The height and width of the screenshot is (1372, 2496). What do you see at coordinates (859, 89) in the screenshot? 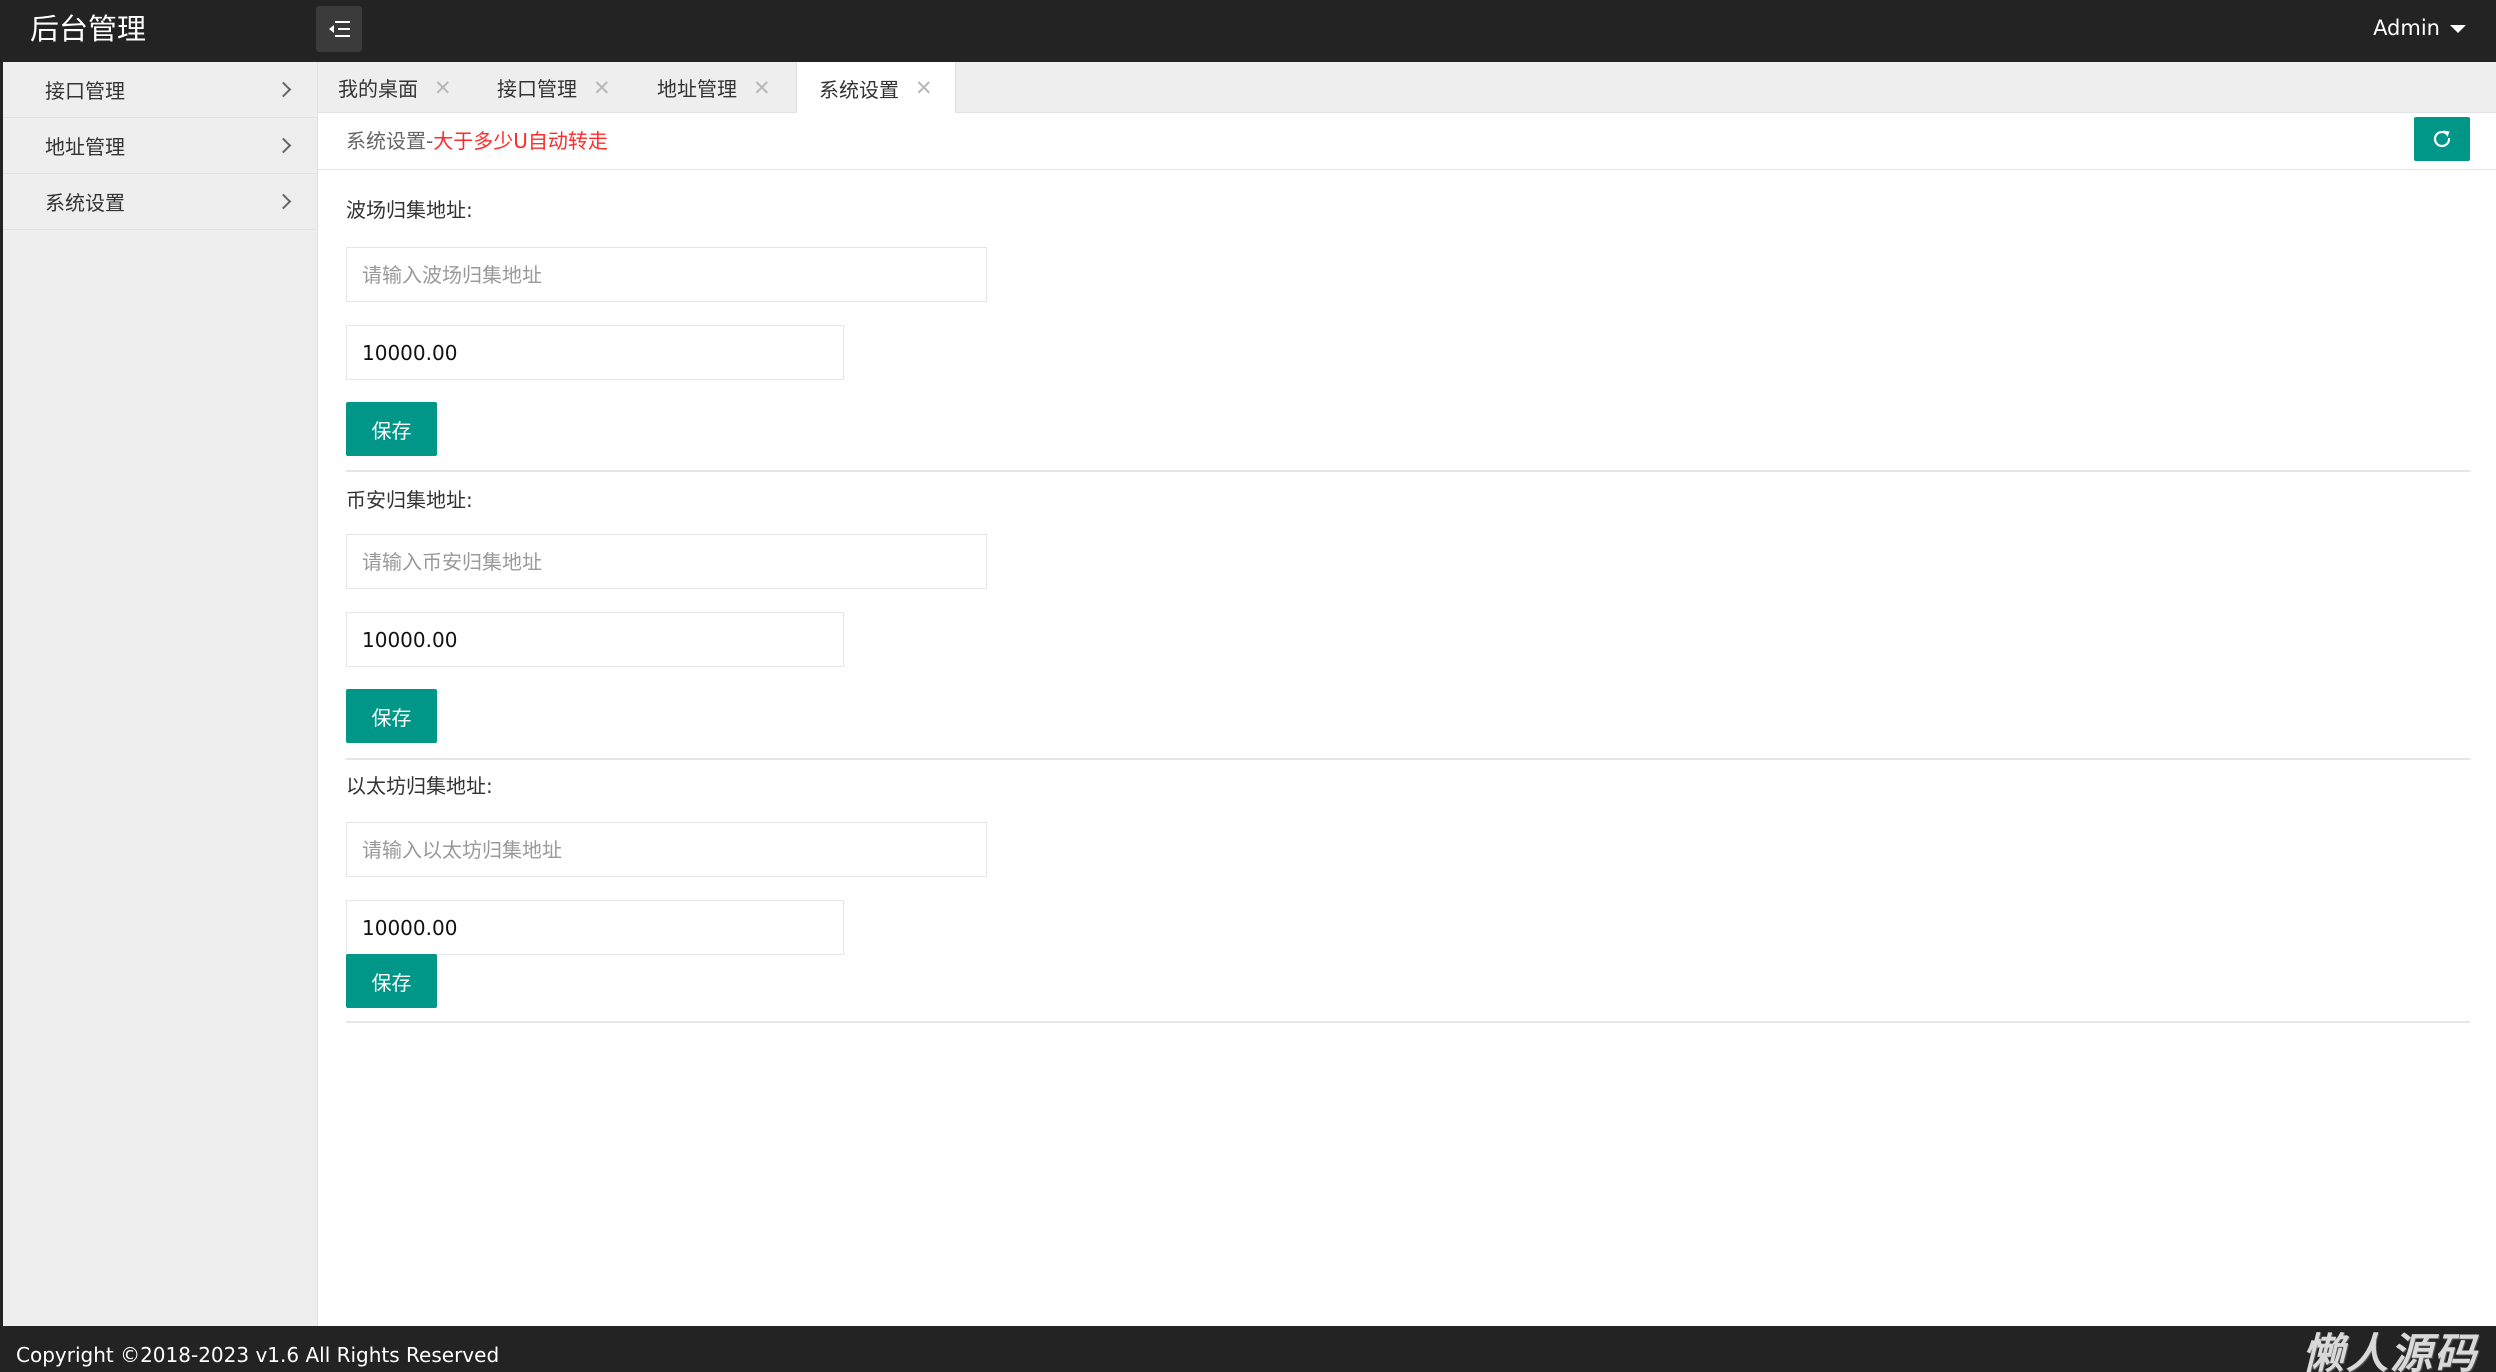
I see `tab-label: 系统设置` at bounding box center [859, 89].